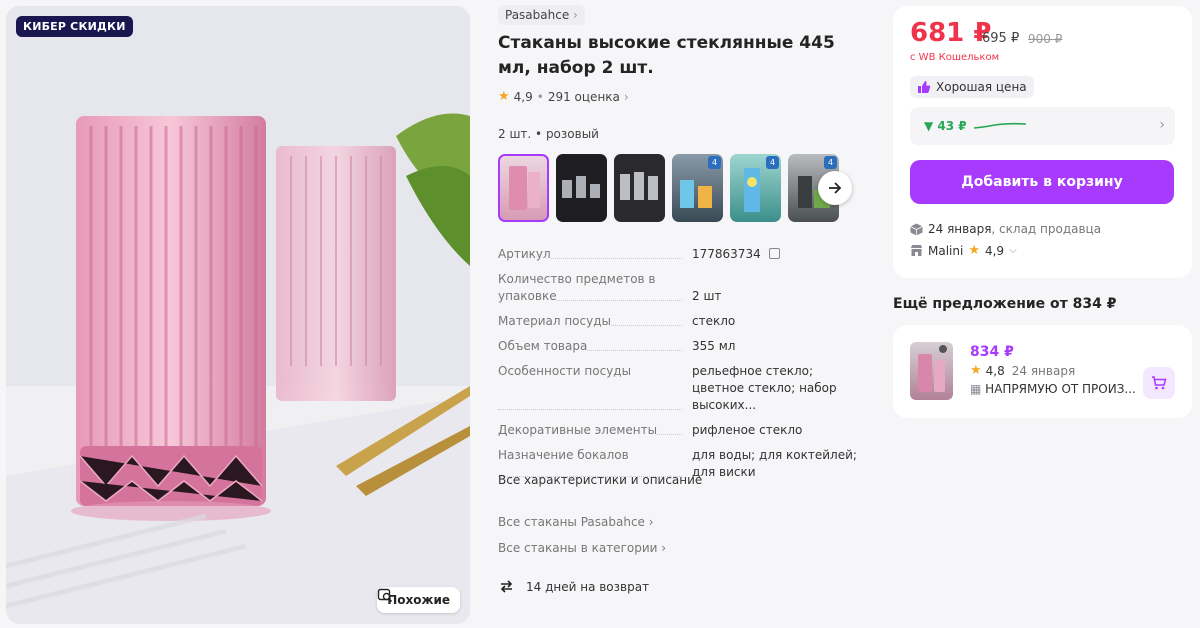 The width and height of the screenshot is (1200, 628). What do you see at coordinates (683, 321) in the screenshot?
I see `spec-row: Материал посуды стекло` at bounding box center [683, 321].